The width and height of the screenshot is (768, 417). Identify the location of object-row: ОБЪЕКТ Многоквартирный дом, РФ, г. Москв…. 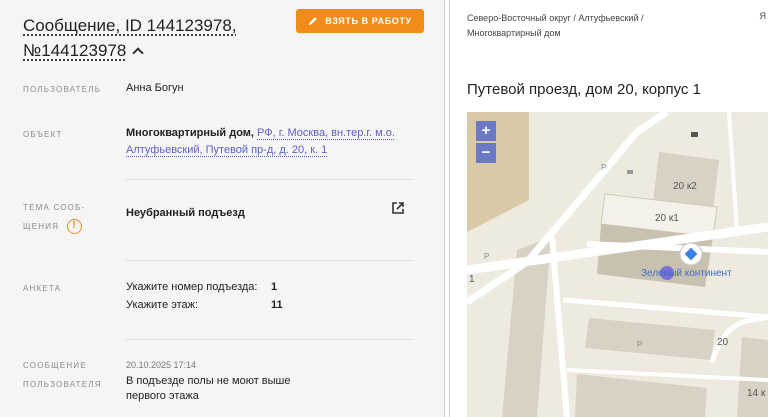
(218, 145).